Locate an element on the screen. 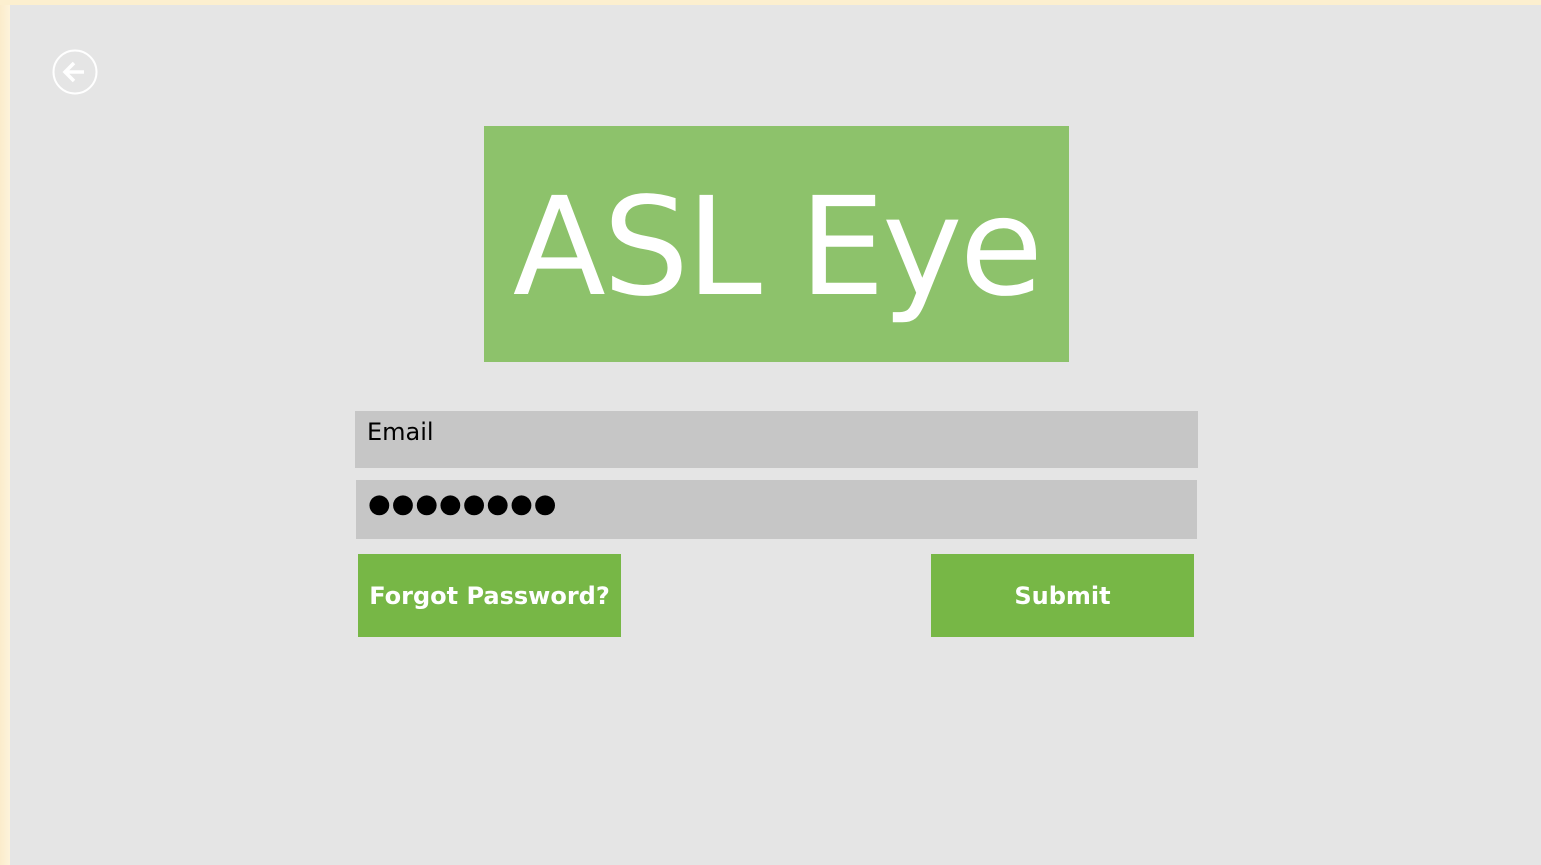 This screenshot has width=1541, height=865. forgot-password-button: Forgot Password? is located at coordinates (489, 595).